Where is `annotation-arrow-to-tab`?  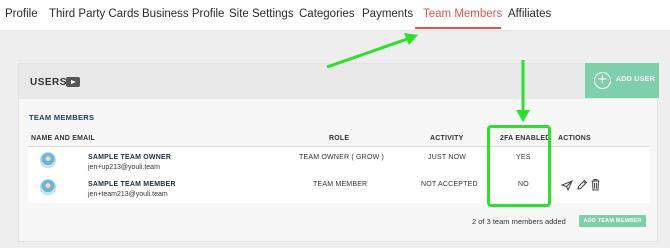
annotation-arrow-to-tab is located at coordinates (368, 52).